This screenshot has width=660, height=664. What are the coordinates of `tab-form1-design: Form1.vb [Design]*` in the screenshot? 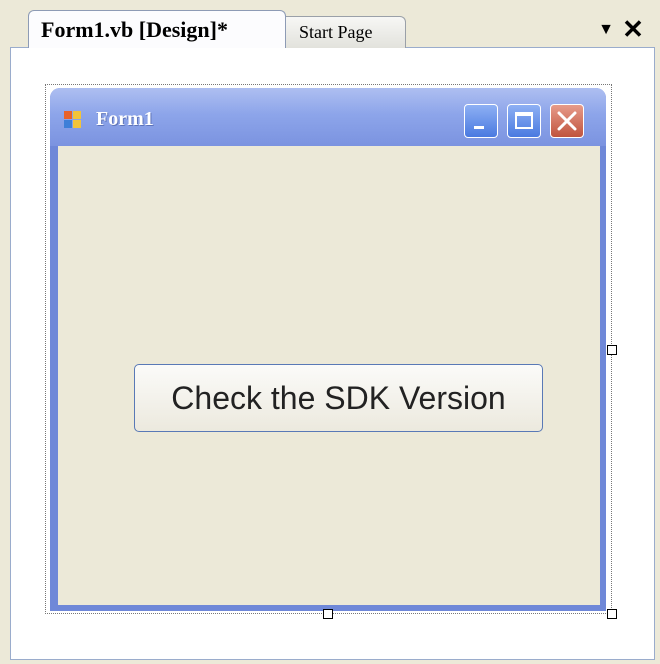 It's located at (157, 29).